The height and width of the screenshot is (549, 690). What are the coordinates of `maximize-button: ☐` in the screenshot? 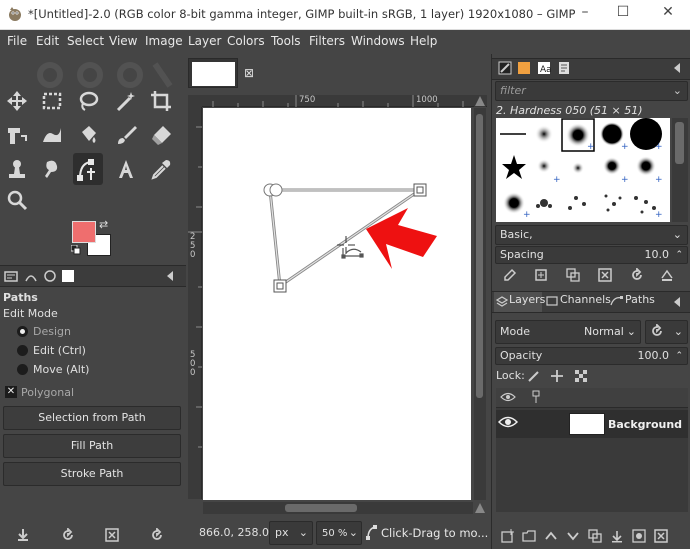 It's located at (623, 14).